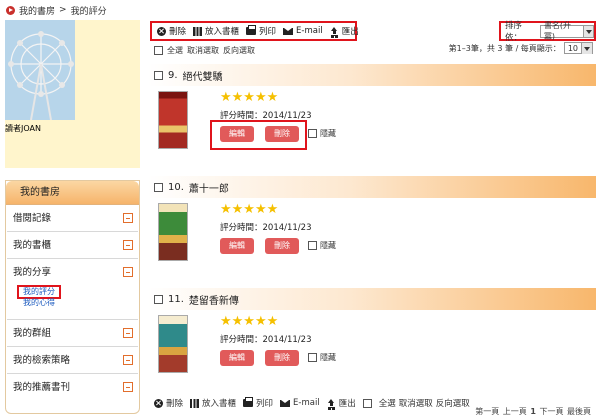  I want to click on sidebar-title: 我的書房, so click(72, 193).